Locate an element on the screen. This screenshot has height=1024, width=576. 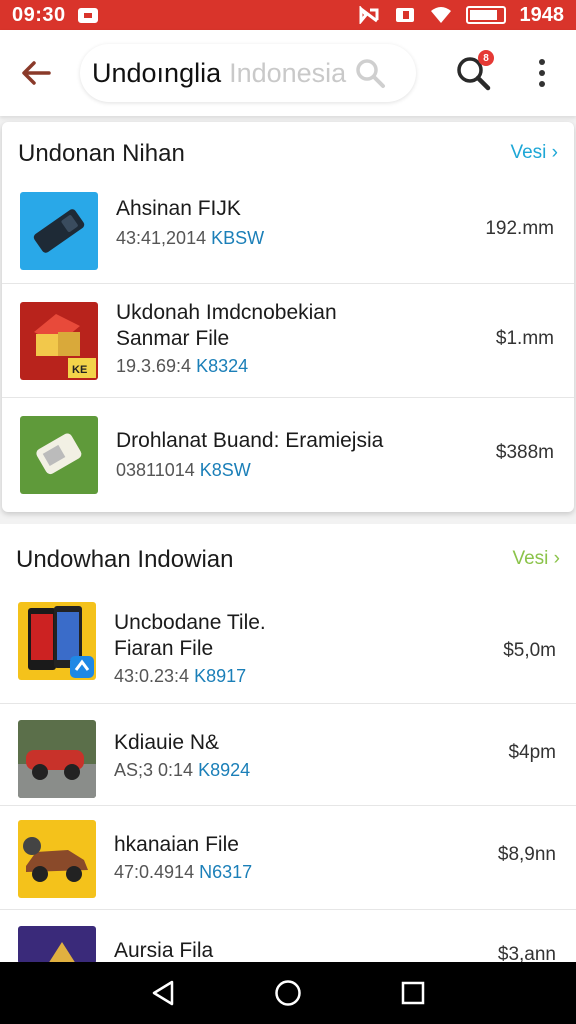
list-item: Aursia Fila $3,ann is located at coordinates (288, 937).